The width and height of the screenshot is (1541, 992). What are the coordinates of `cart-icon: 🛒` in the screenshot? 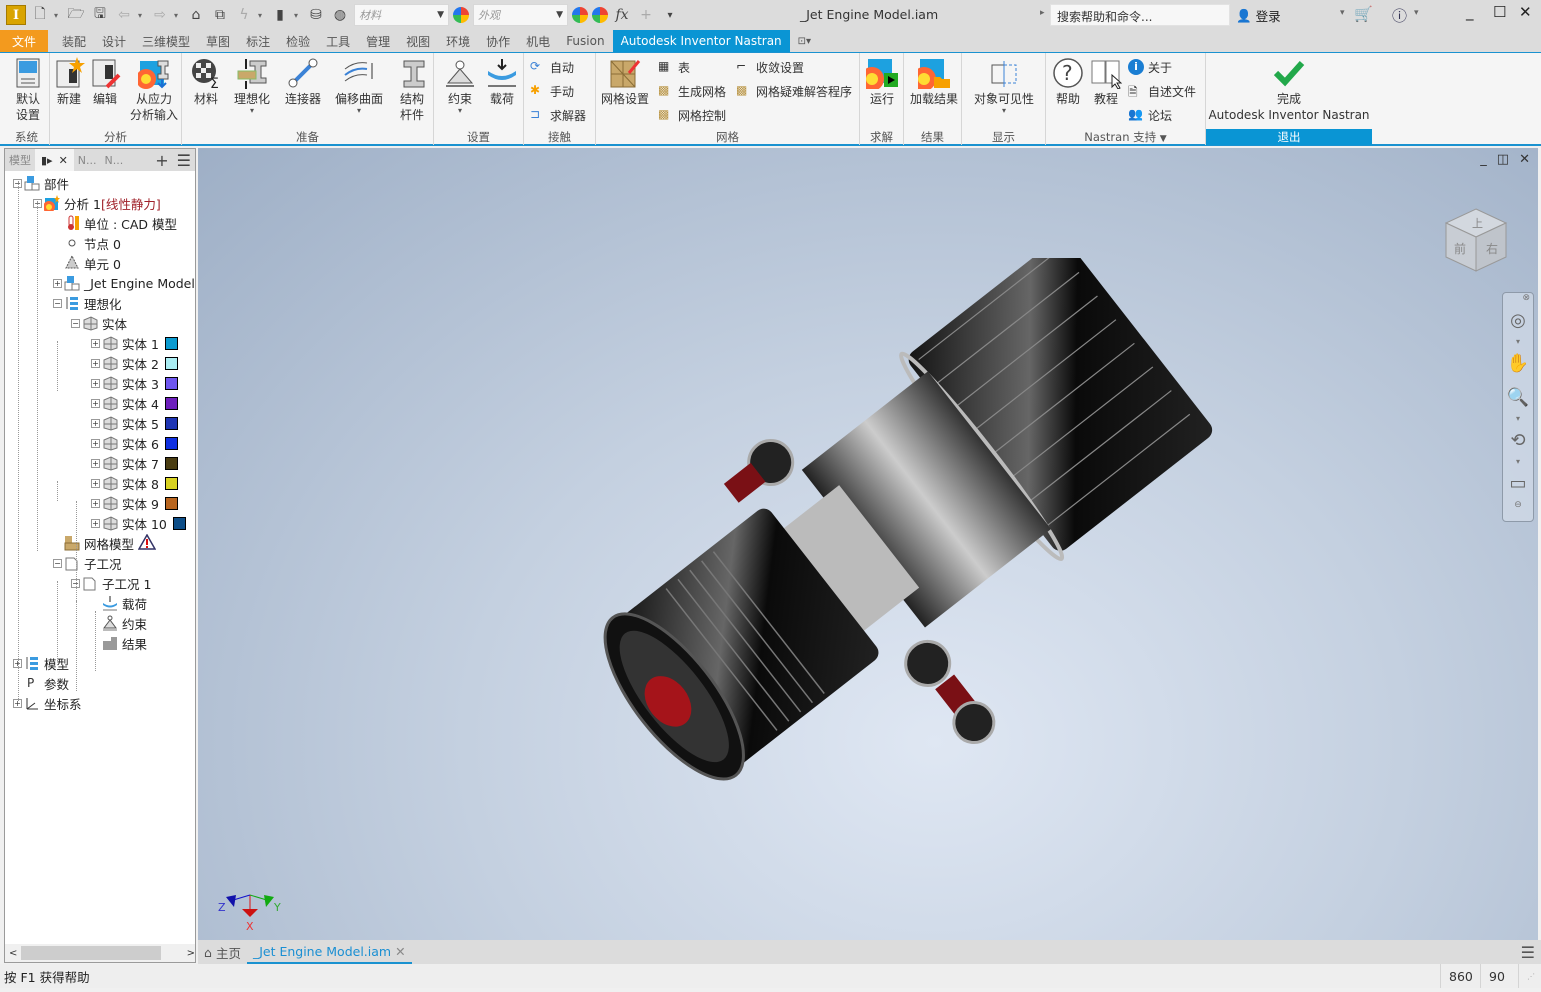 It's located at (1363, 14).